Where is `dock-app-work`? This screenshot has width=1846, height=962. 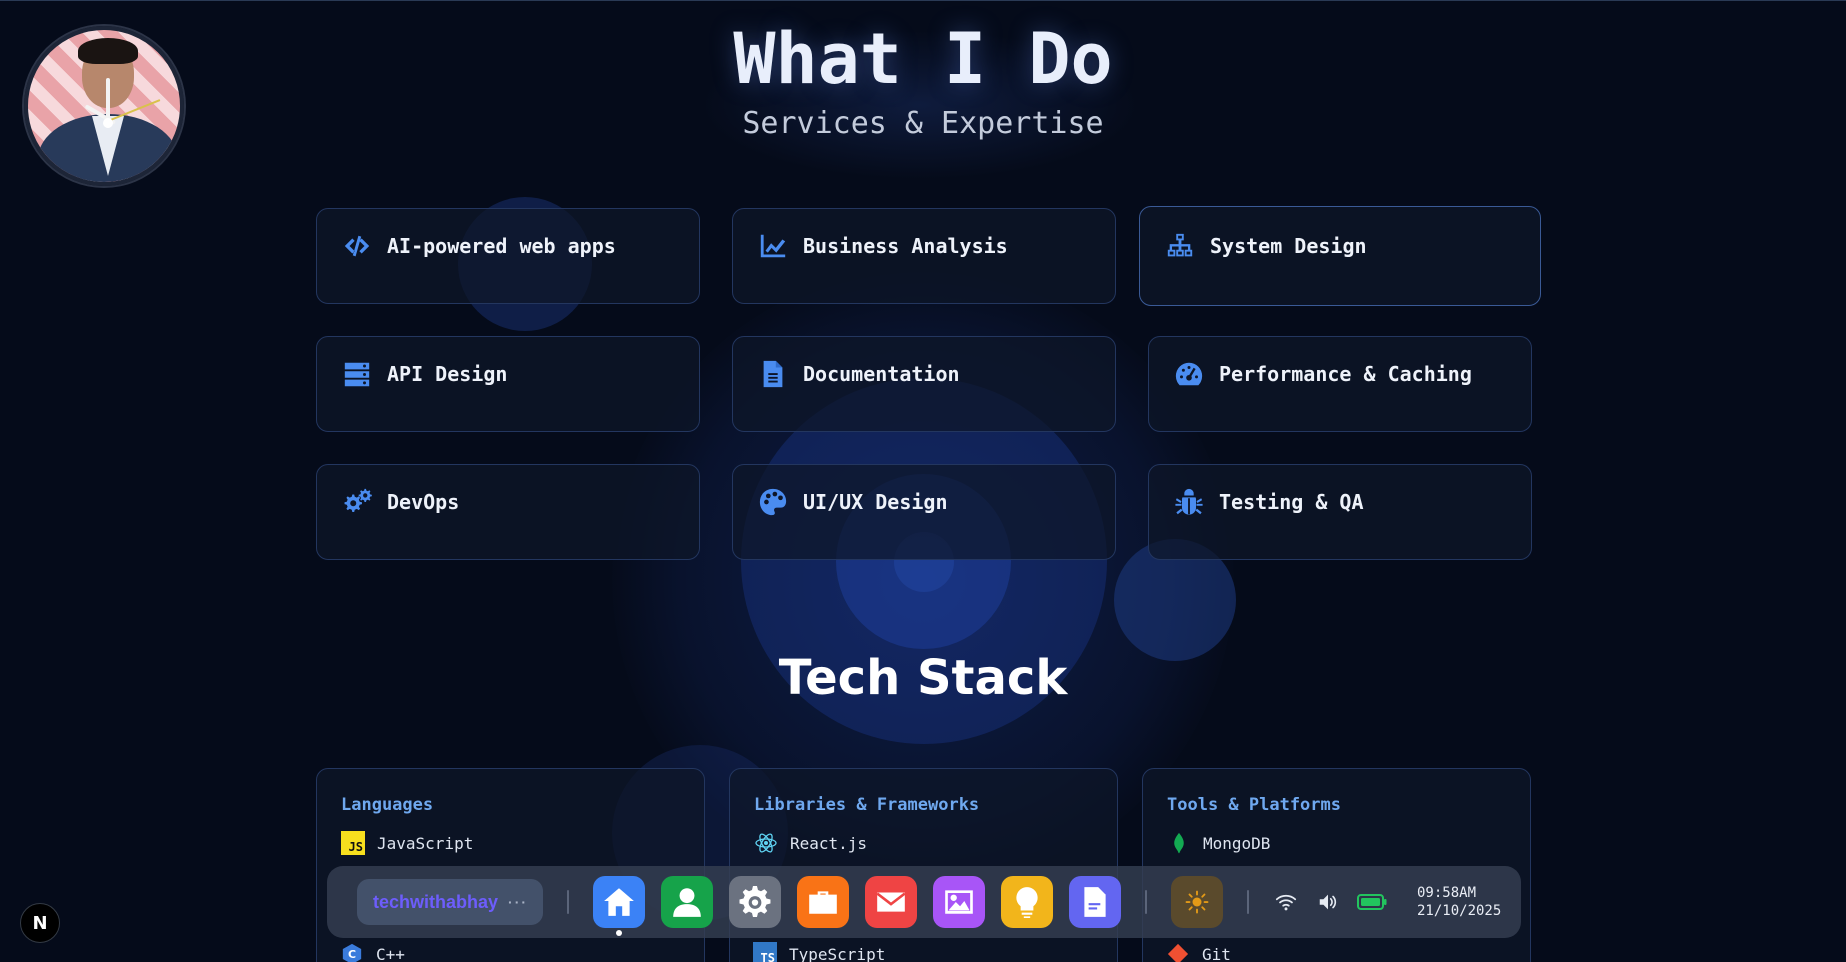
dock-app-work is located at coordinates (823, 902).